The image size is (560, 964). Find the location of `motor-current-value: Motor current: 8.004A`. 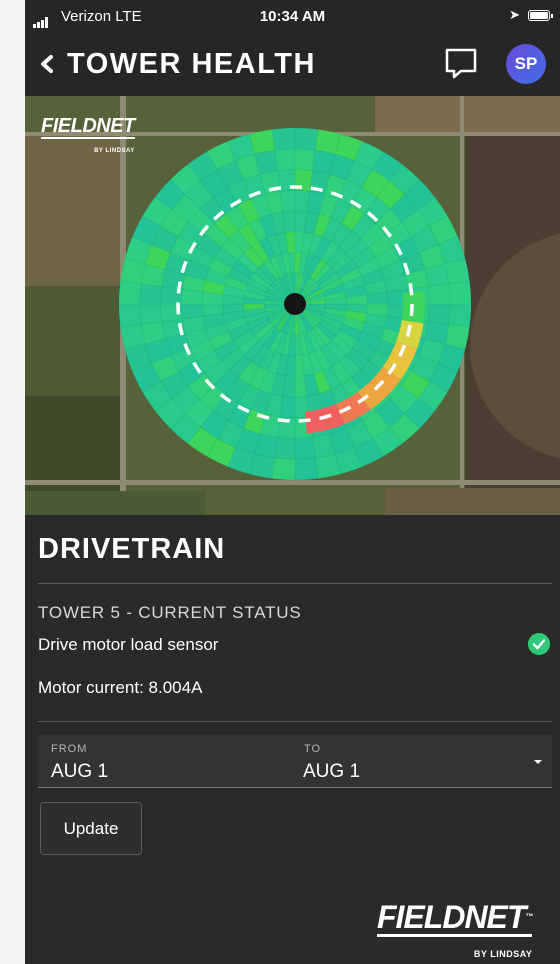

motor-current-value: Motor current: 8.004A is located at coordinates (120, 687).